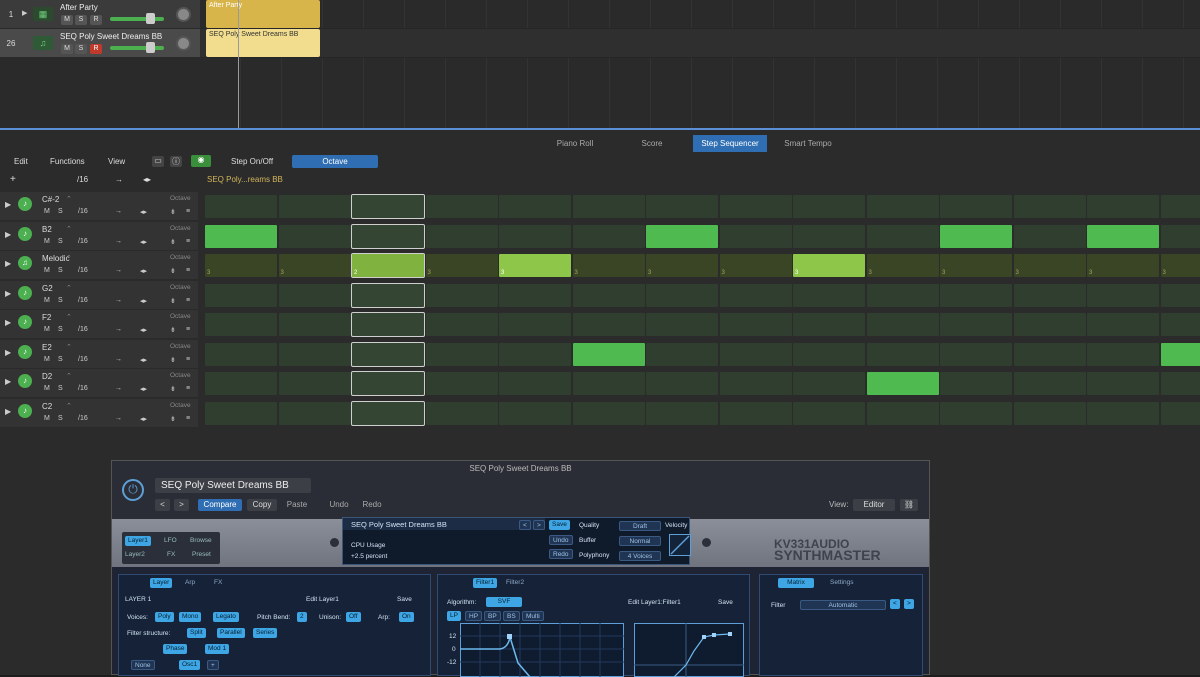  Describe the element at coordinates (640, 541) in the screenshot. I see `buffer-dropdown: Normal` at that location.